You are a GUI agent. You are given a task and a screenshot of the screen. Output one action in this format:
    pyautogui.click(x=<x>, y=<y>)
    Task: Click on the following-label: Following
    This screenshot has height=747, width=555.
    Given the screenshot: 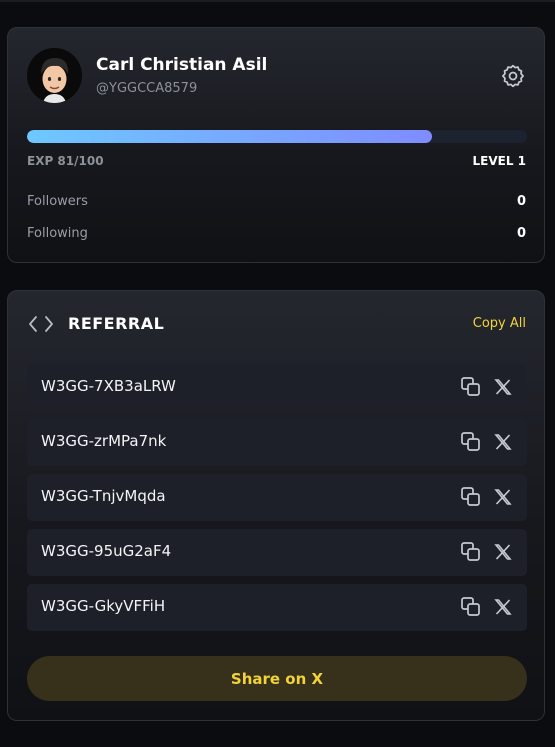 What is the action you would take?
    pyautogui.click(x=57, y=233)
    